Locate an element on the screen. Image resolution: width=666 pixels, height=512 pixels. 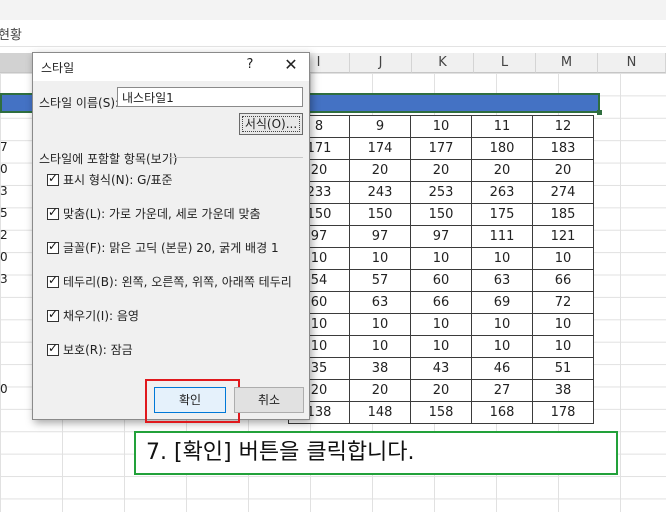
table-cell: 263 is located at coordinates (502, 192).